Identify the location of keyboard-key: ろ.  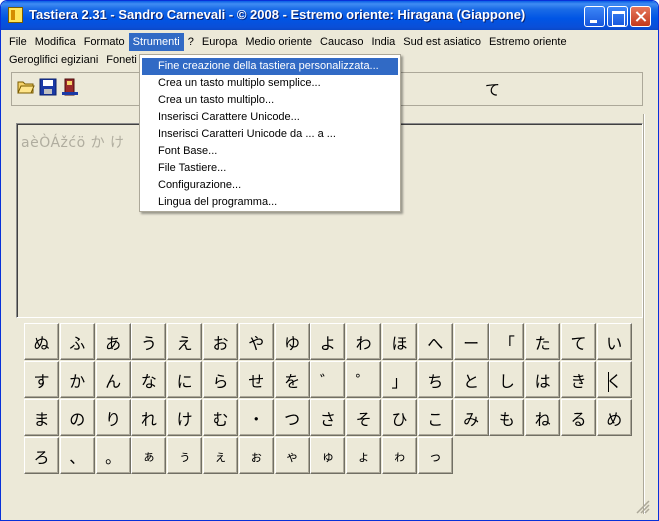
(41, 455).